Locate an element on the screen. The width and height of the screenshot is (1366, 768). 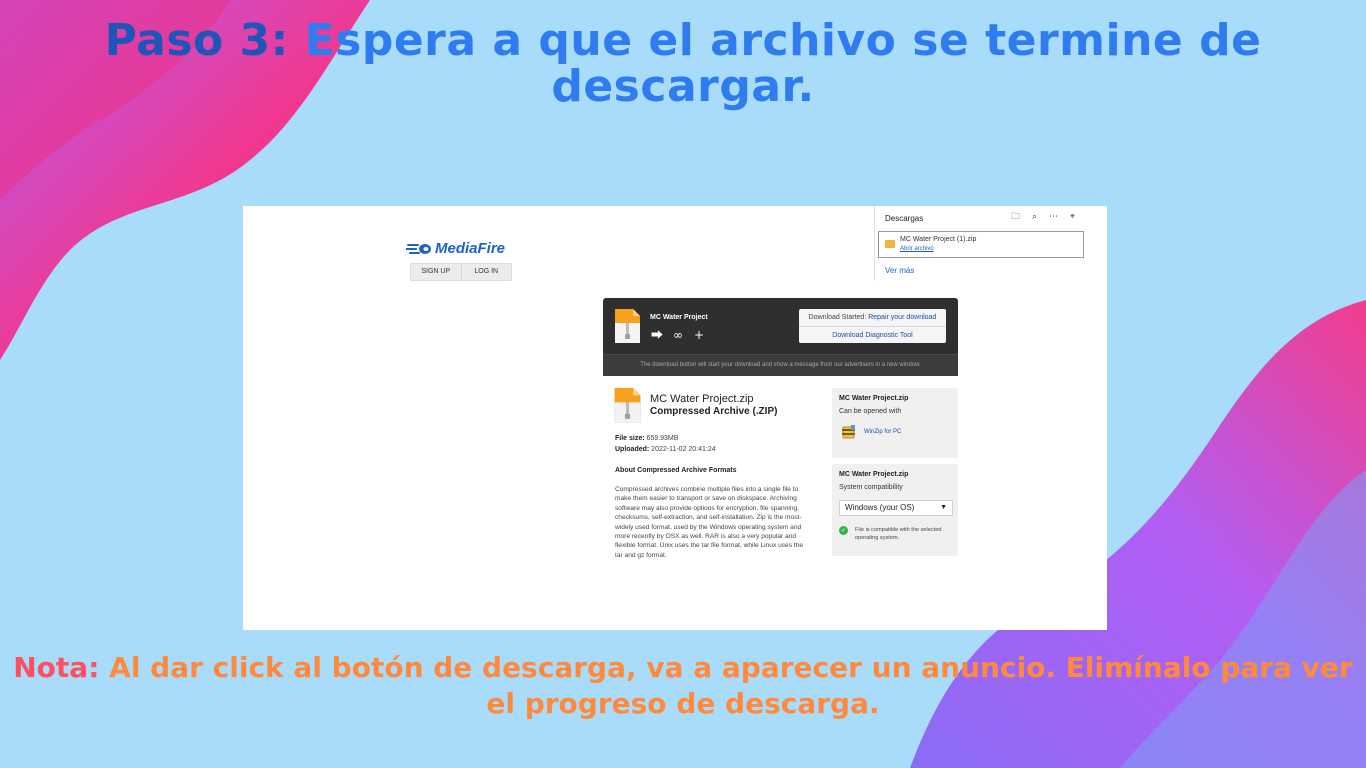
winzip-label: WinZip for PC is located at coordinates (883, 432).